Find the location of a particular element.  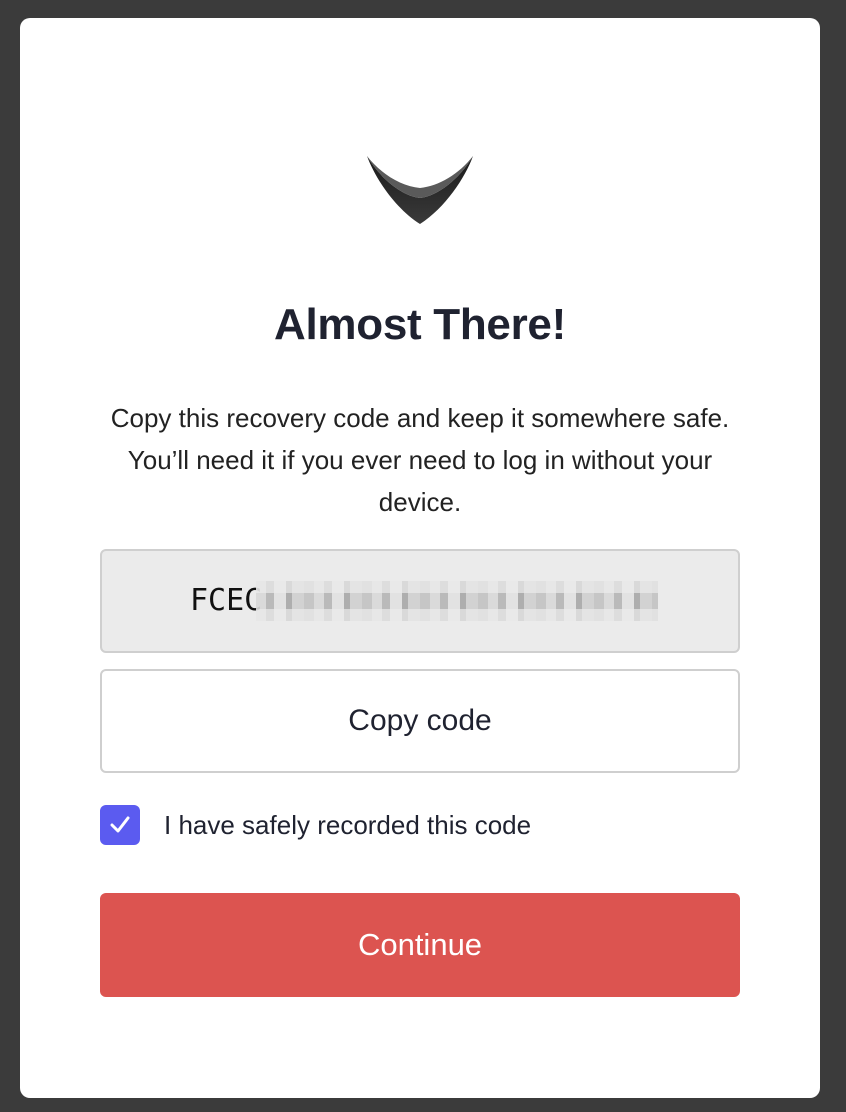

checkmark-icon is located at coordinates (120, 824).